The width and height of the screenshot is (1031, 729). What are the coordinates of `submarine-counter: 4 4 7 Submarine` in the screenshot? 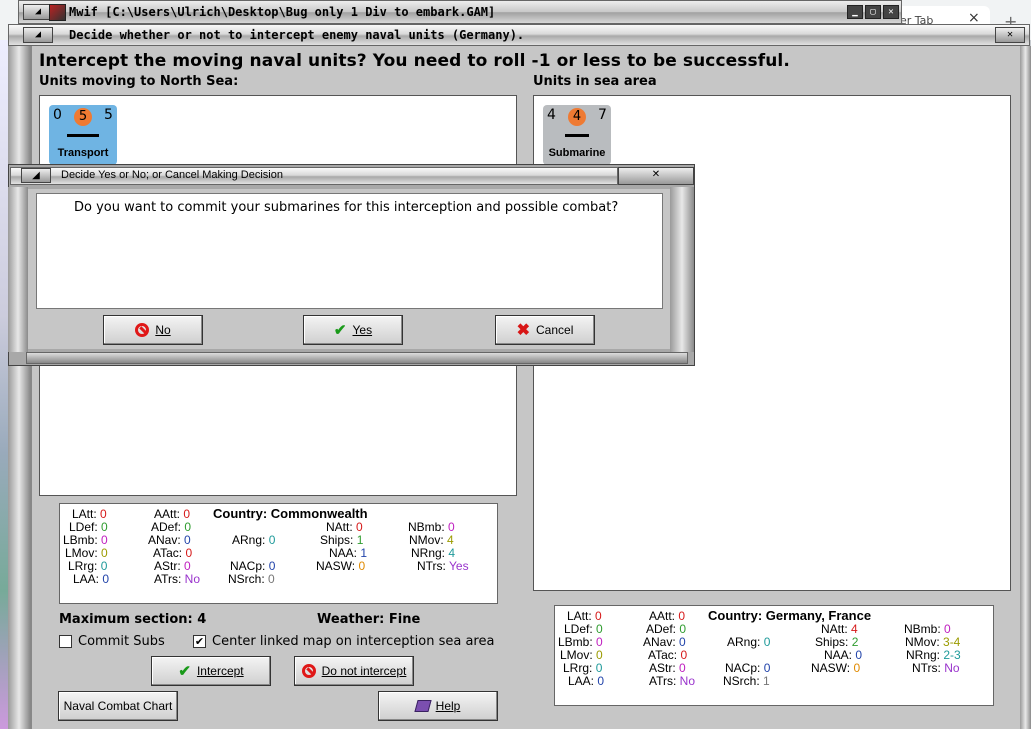 It's located at (577, 135).